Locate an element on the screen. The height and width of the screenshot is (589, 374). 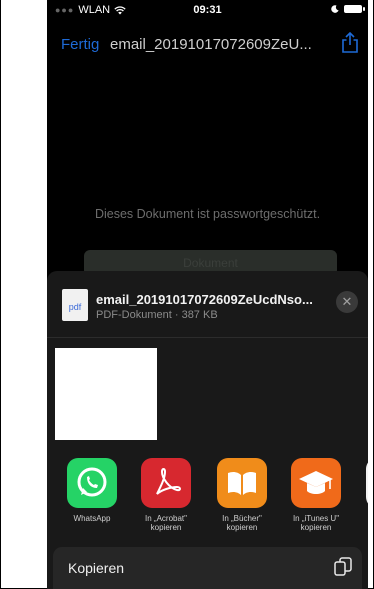
clock: 09:31 is located at coordinates (207, 10).